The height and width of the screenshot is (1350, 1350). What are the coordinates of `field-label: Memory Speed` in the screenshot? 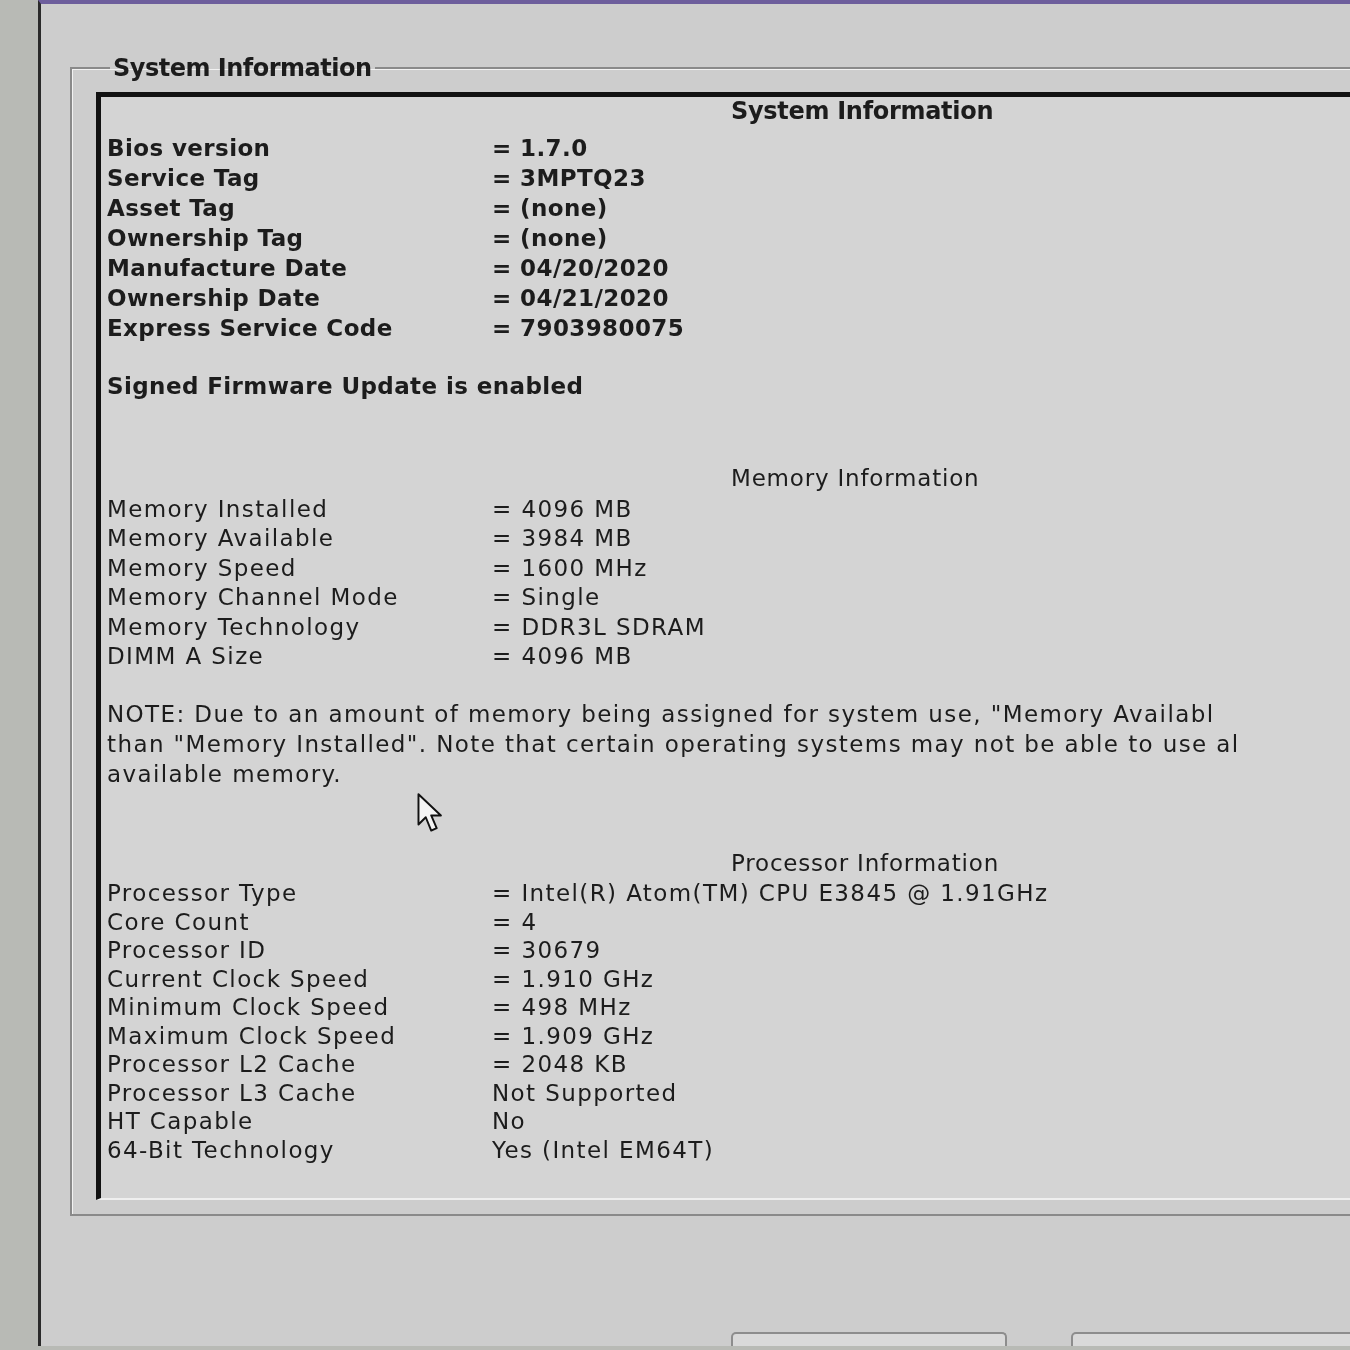 It's located at (202, 567).